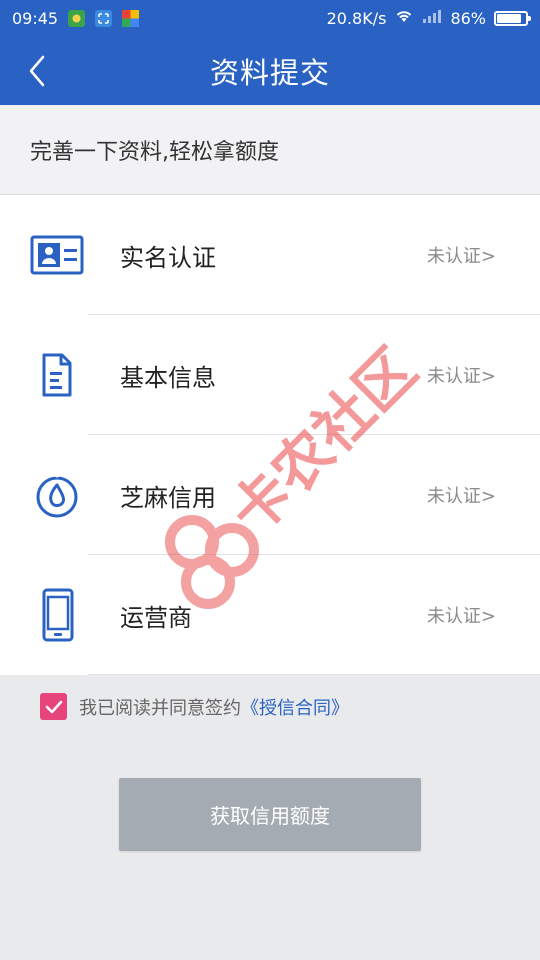 This screenshot has height=960, width=540. I want to click on mobile-phone-icon, so click(58, 615).